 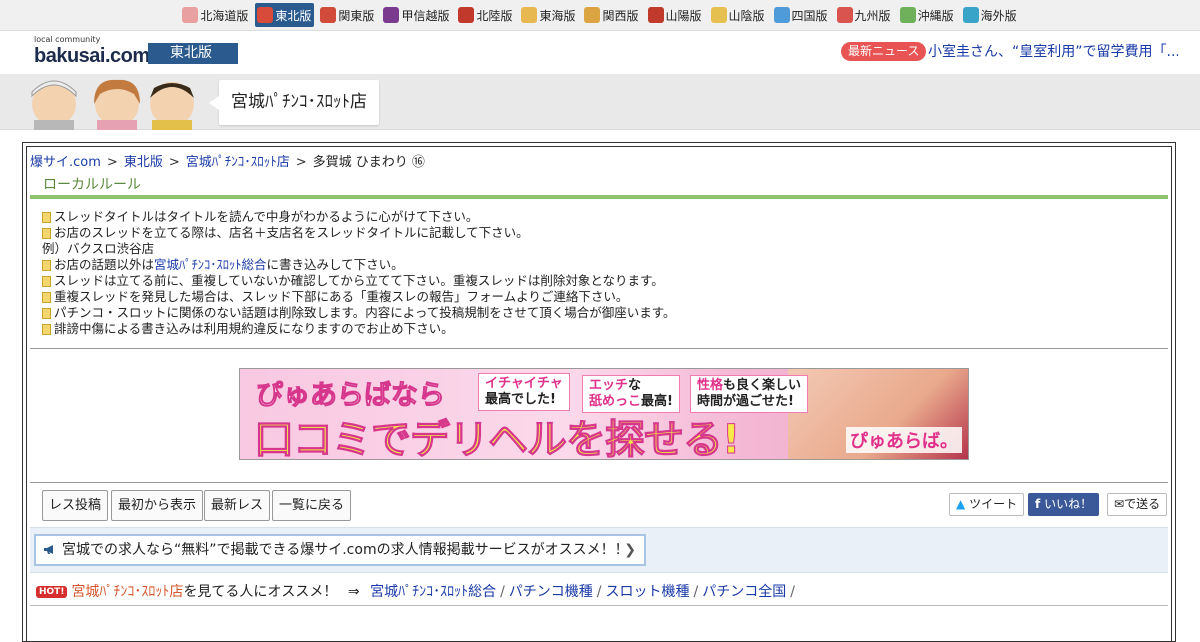 I want to click on region-tab: 山陽版, so click(x=675, y=15).